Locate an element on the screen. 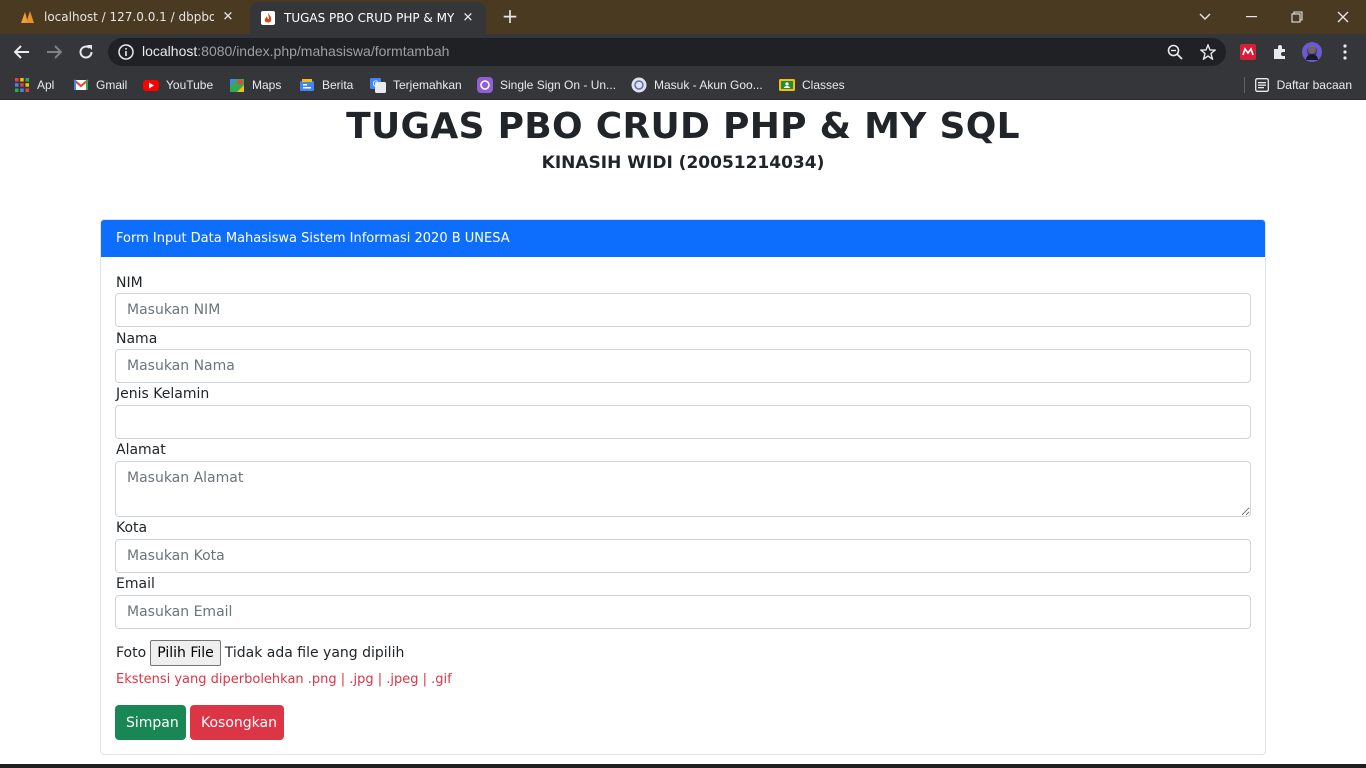 The height and width of the screenshot is (768, 1366). page-title: TUGAS PBO CRUD PHP & MY SQL is located at coordinates (683, 126).